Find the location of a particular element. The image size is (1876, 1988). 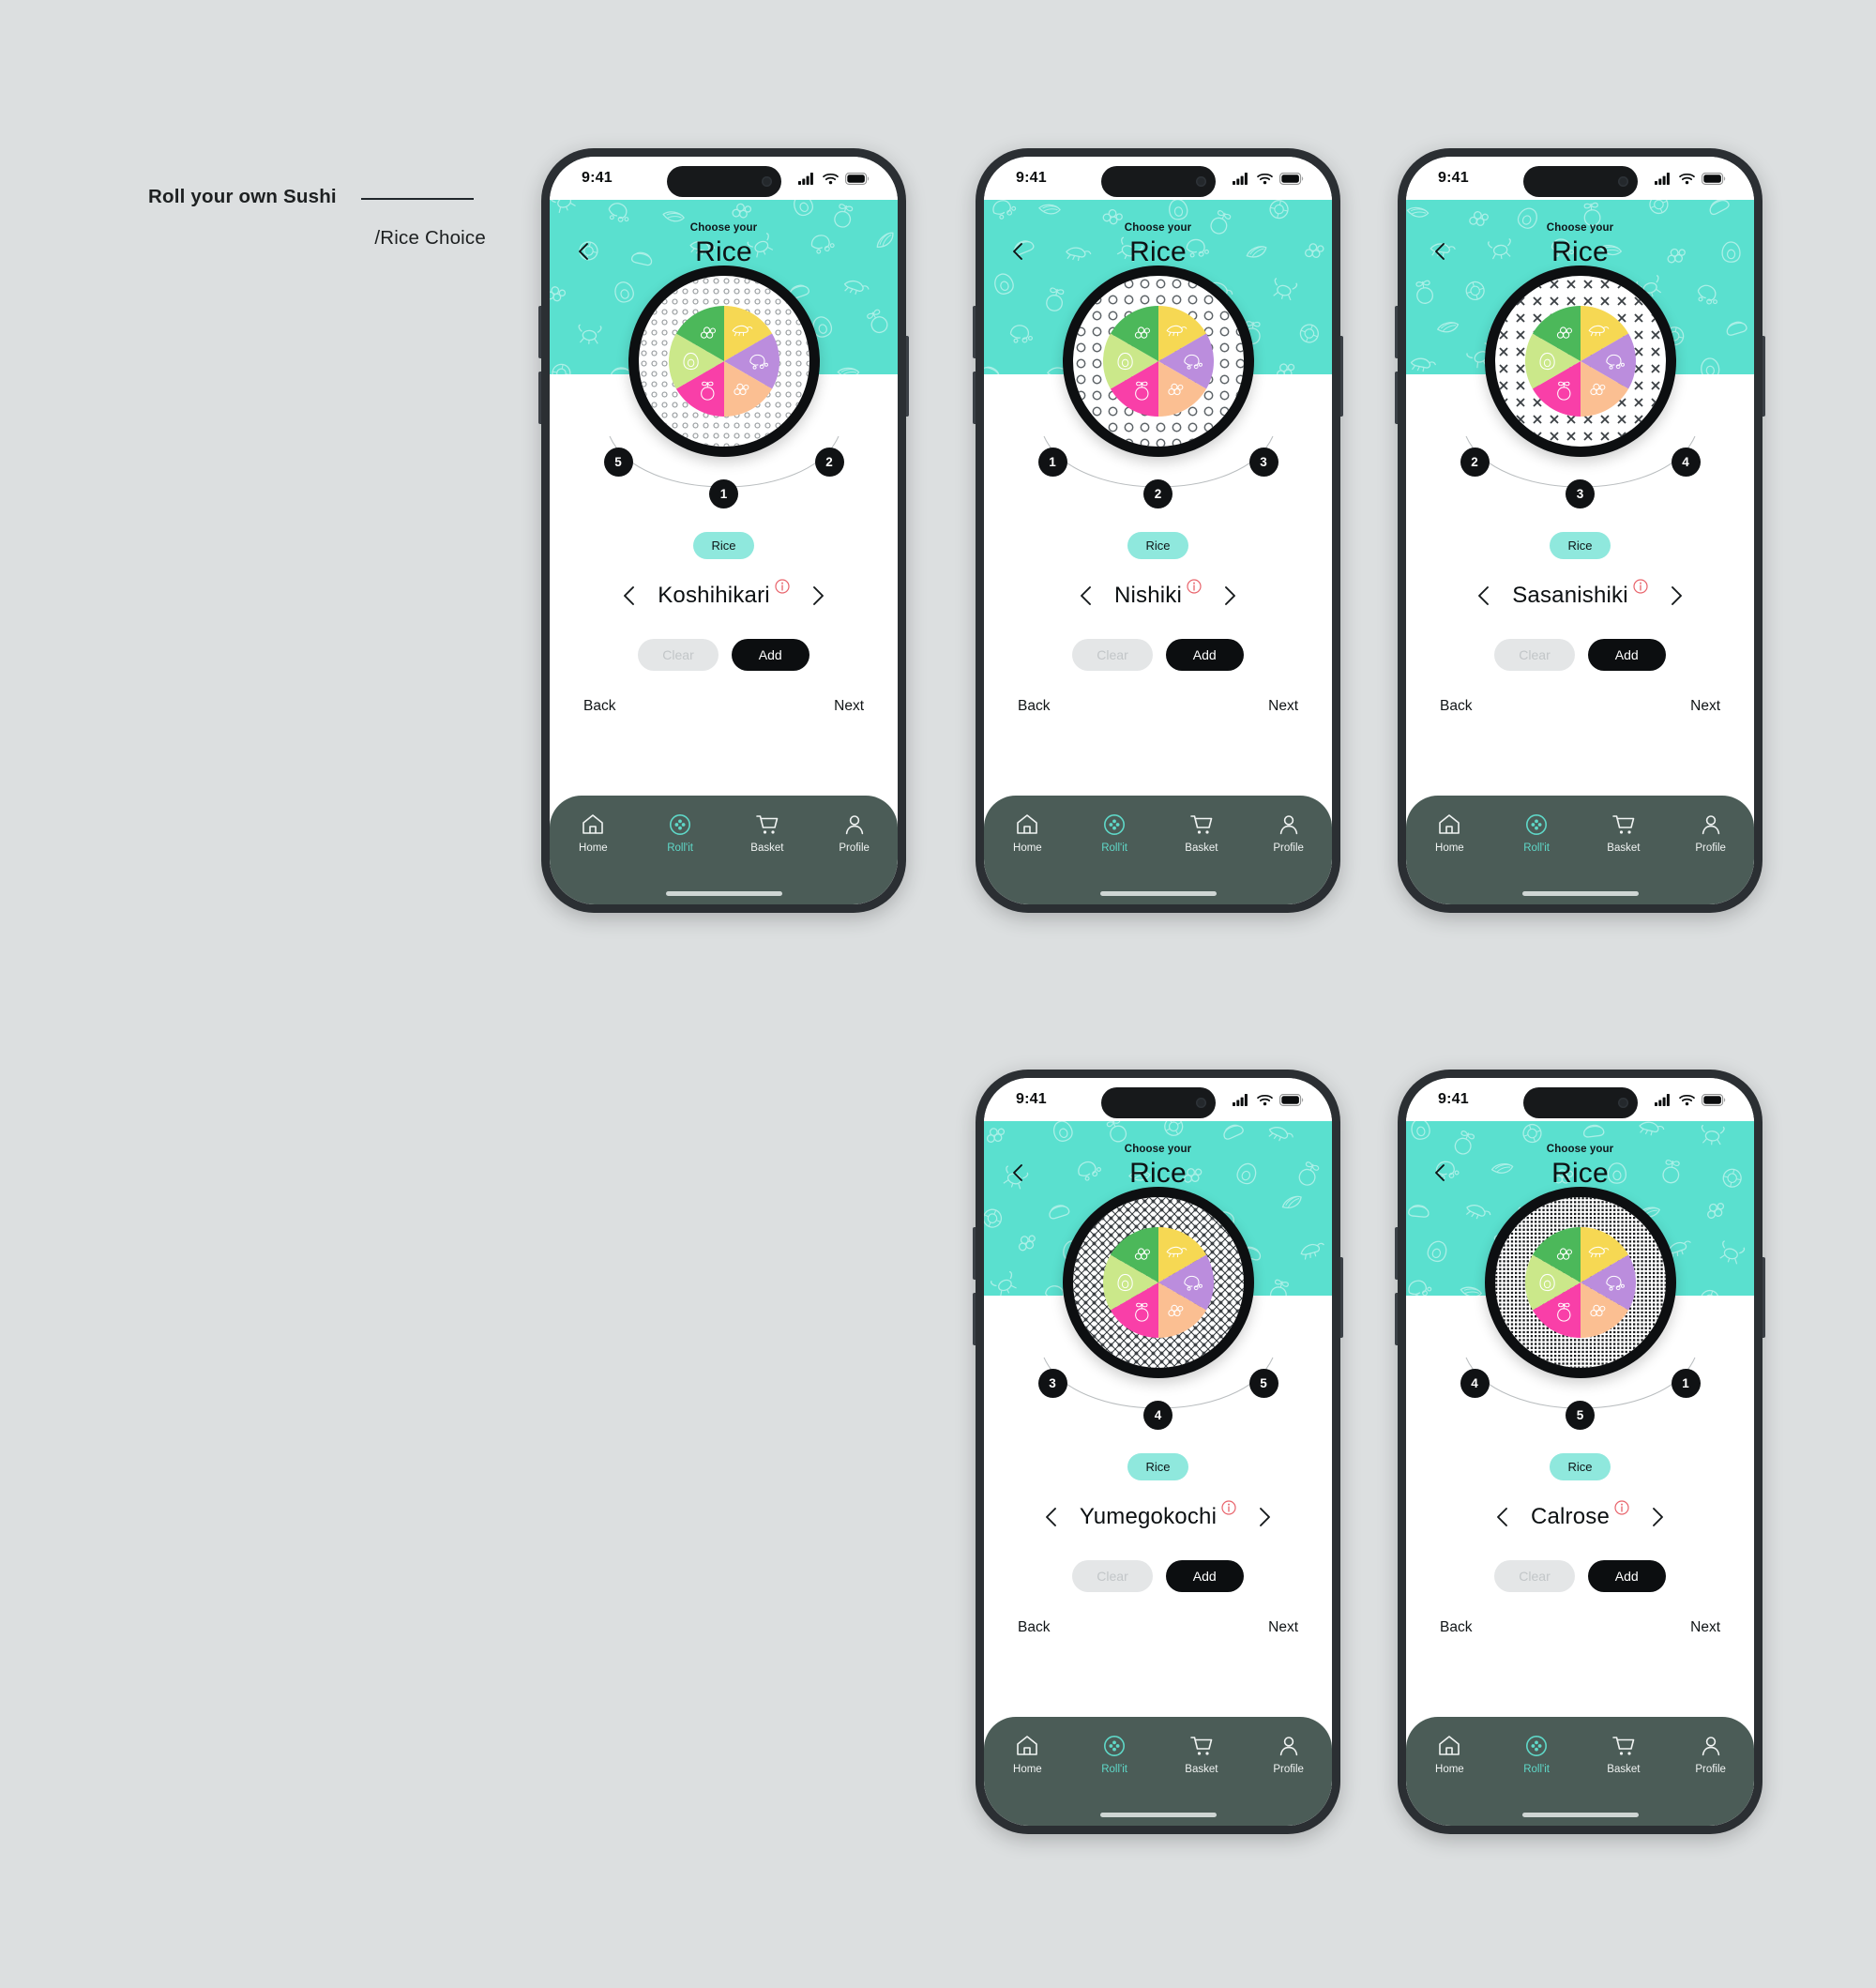

step-dot-center: 5 is located at coordinates (1580, 1415).